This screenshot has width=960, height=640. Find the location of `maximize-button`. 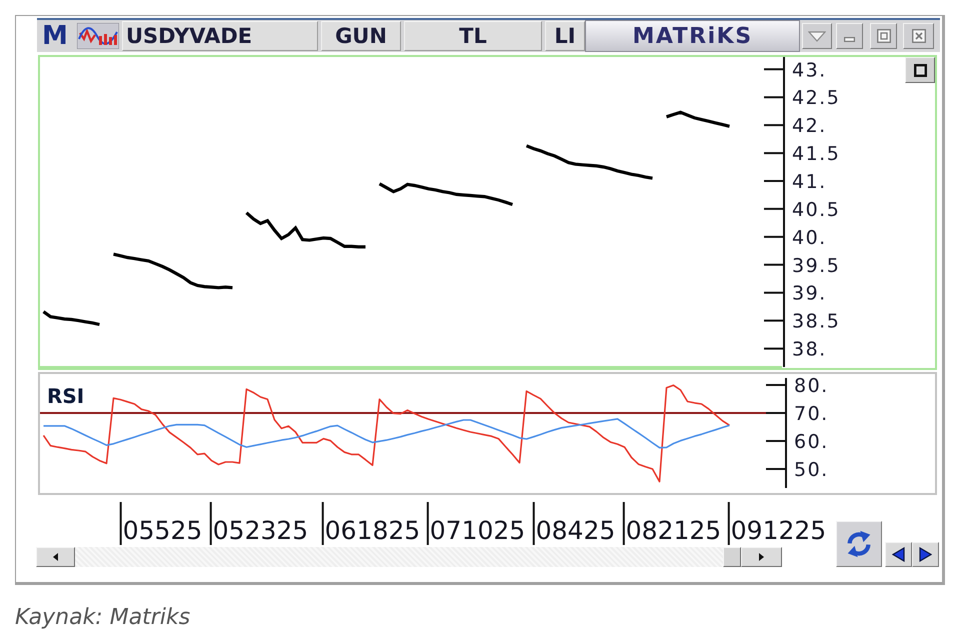

maximize-button is located at coordinates (883, 36).